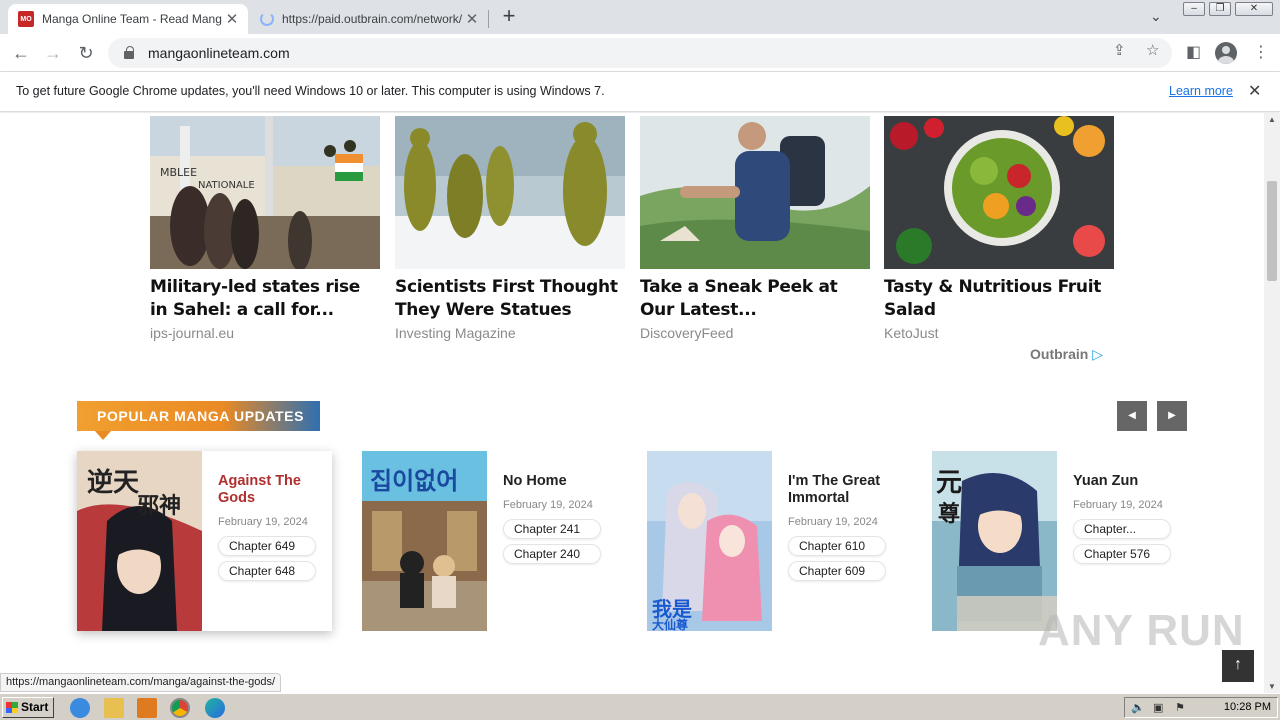 The width and height of the screenshot is (1280, 720). I want to click on svg-text: 元, so click(949, 483).